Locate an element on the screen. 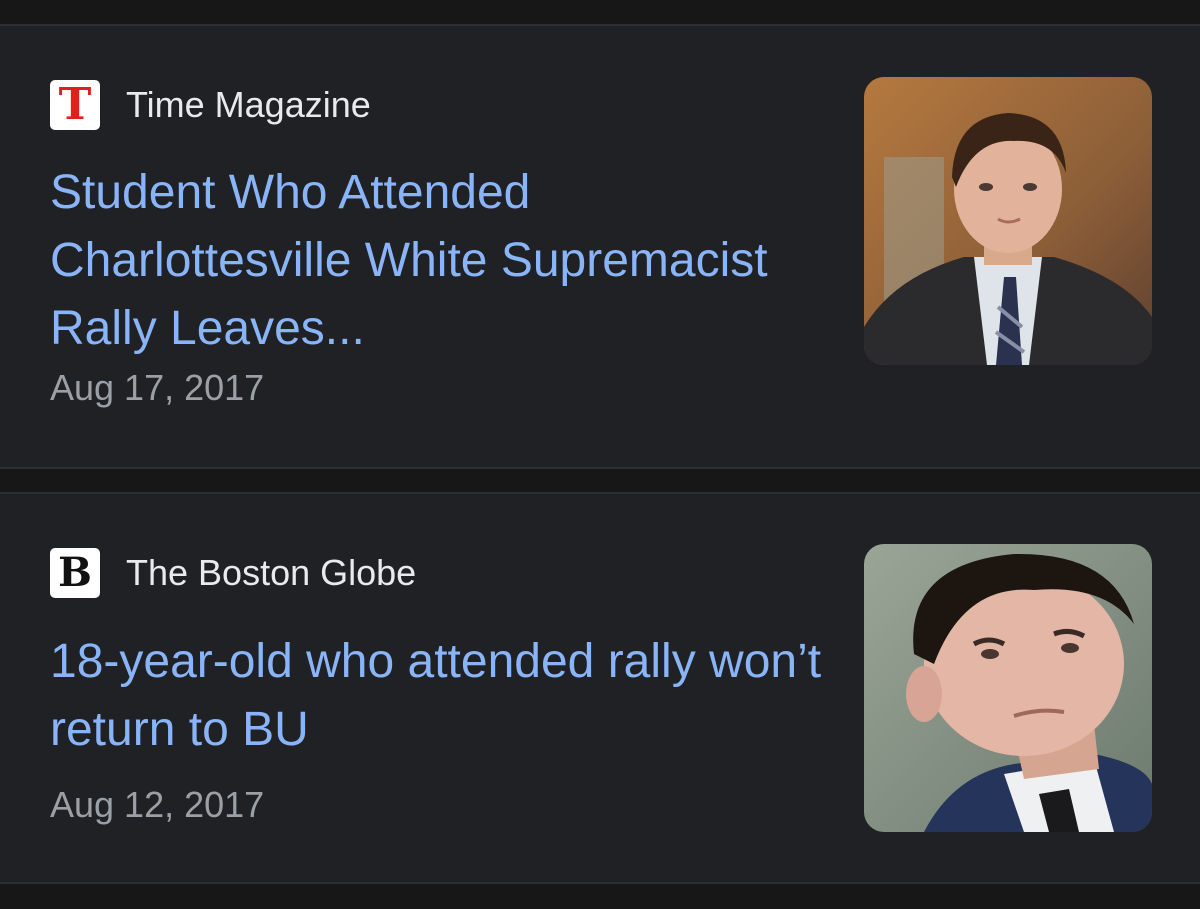  time-magazine-logo-icon: T is located at coordinates (75, 105).